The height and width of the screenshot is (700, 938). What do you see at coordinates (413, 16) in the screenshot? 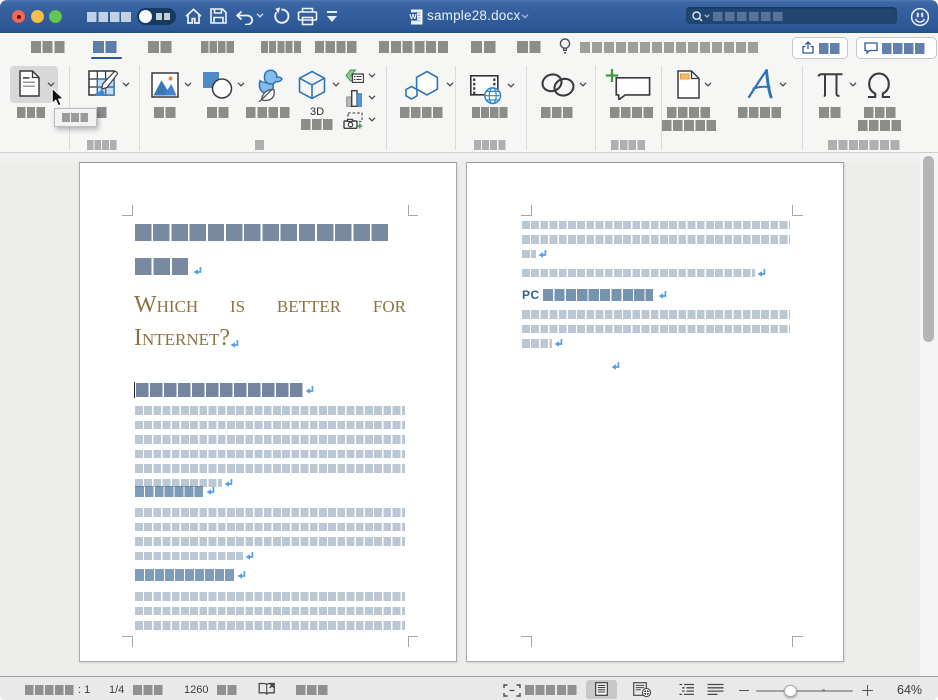
I see `svg-text: W` at bounding box center [413, 16].